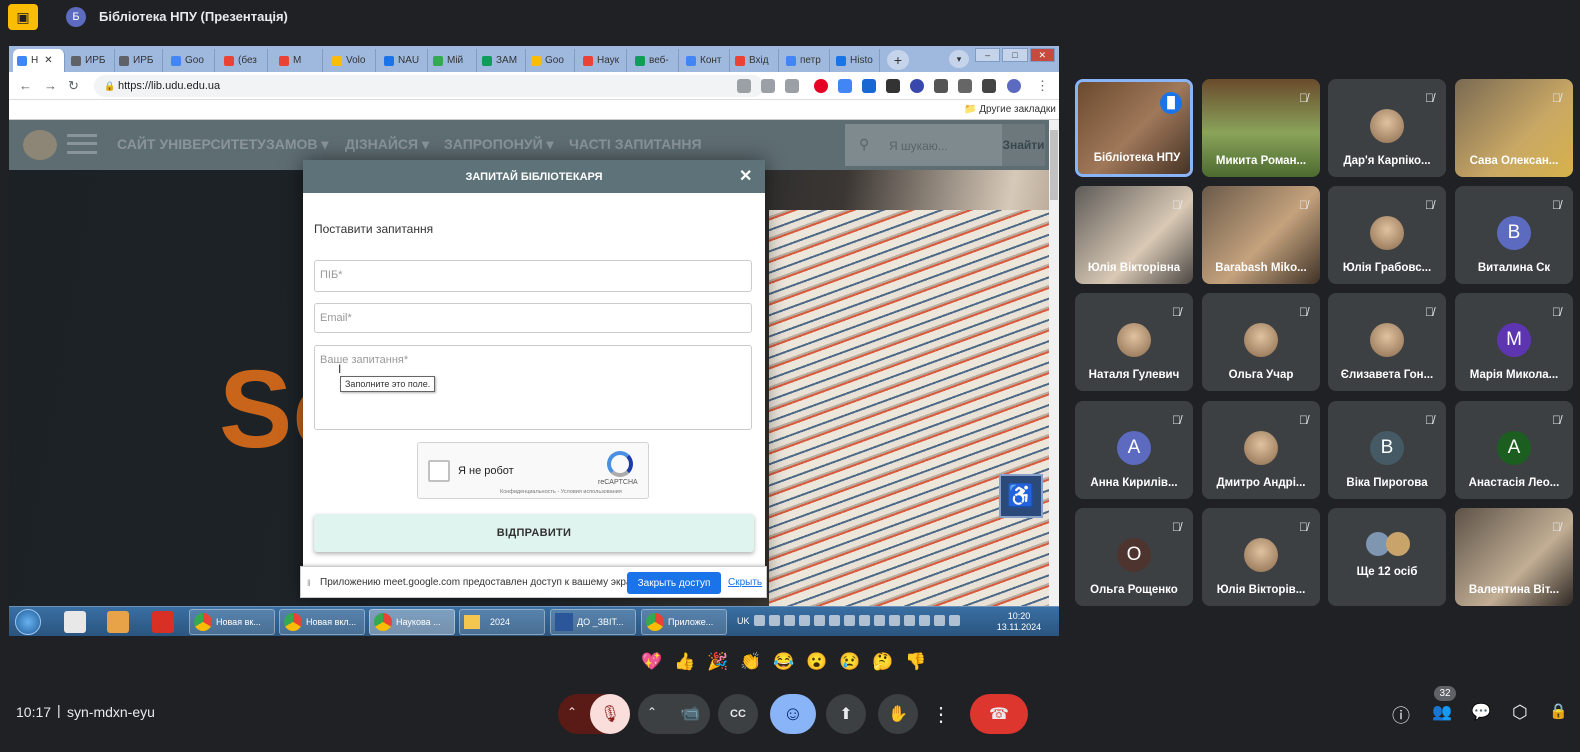 The image size is (1580, 752). Describe the element at coordinates (502, 60) in the screenshot. I see `browser-tab: ЗАМ` at that location.